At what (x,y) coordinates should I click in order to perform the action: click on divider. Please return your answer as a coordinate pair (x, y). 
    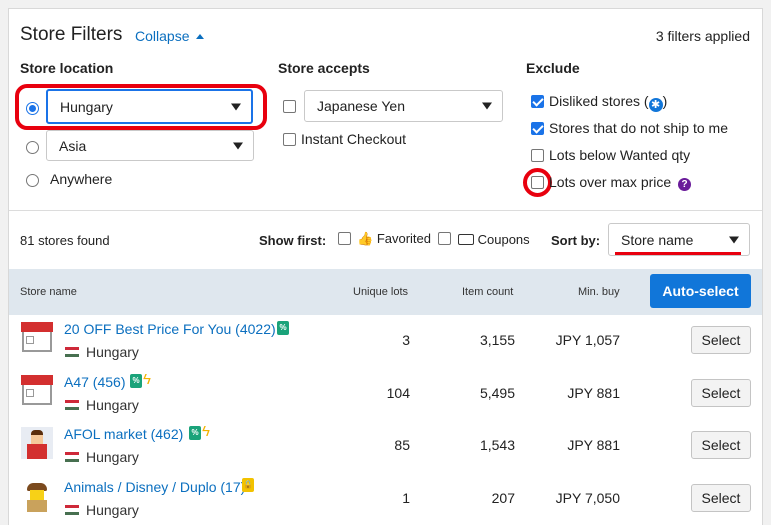
    Looking at the image, I should click on (385, 210).